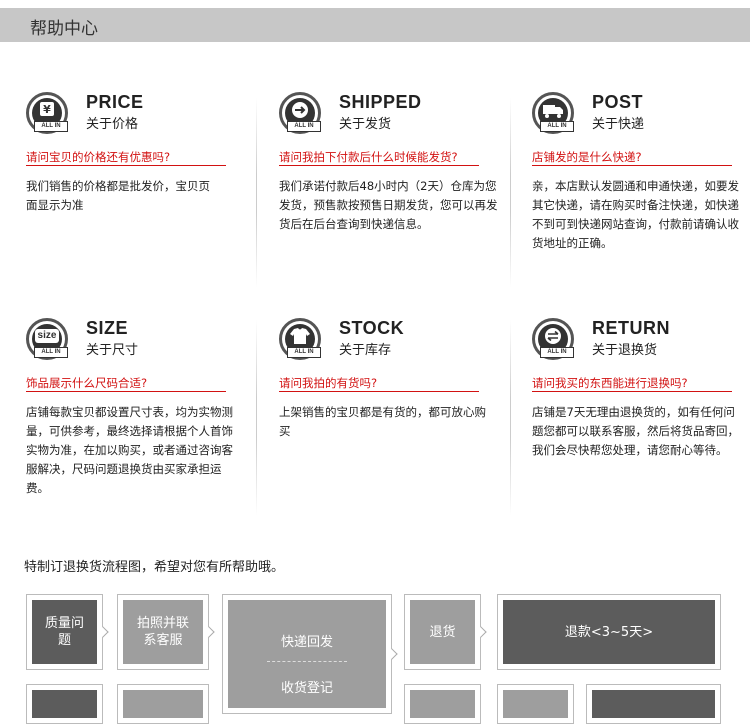 The image size is (750, 724). I want to click on page-title: 帮助中心, so click(64, 29).